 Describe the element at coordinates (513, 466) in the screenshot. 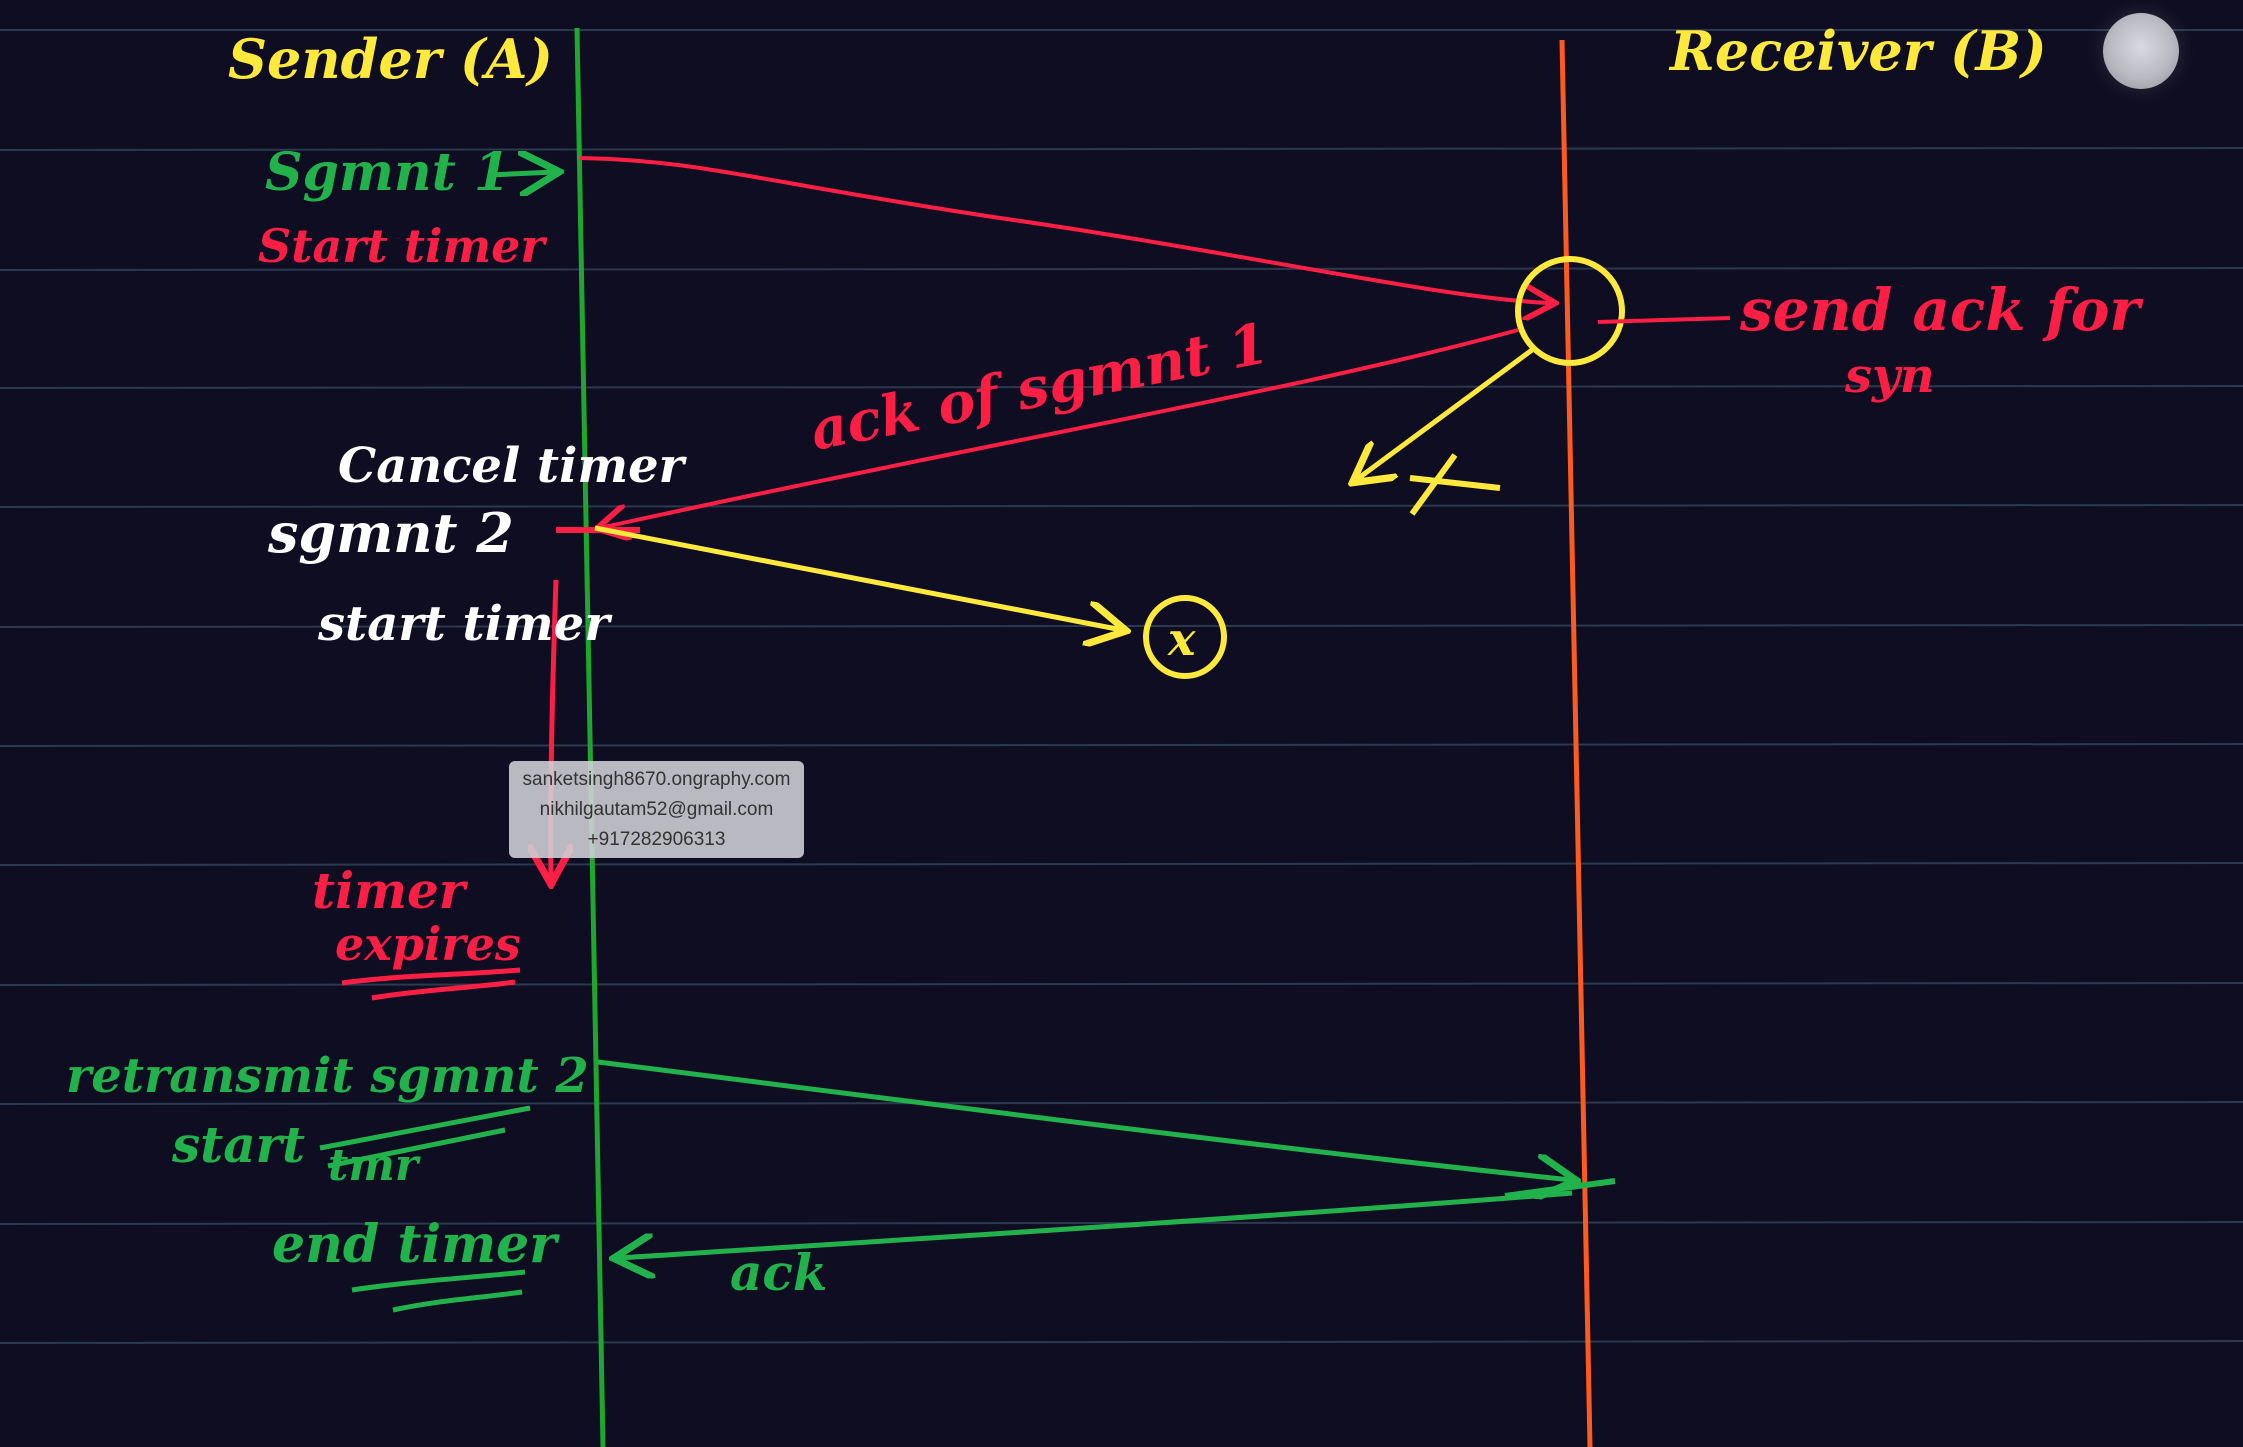

I see `cancel-timer-label: Cancel timer` at that location.